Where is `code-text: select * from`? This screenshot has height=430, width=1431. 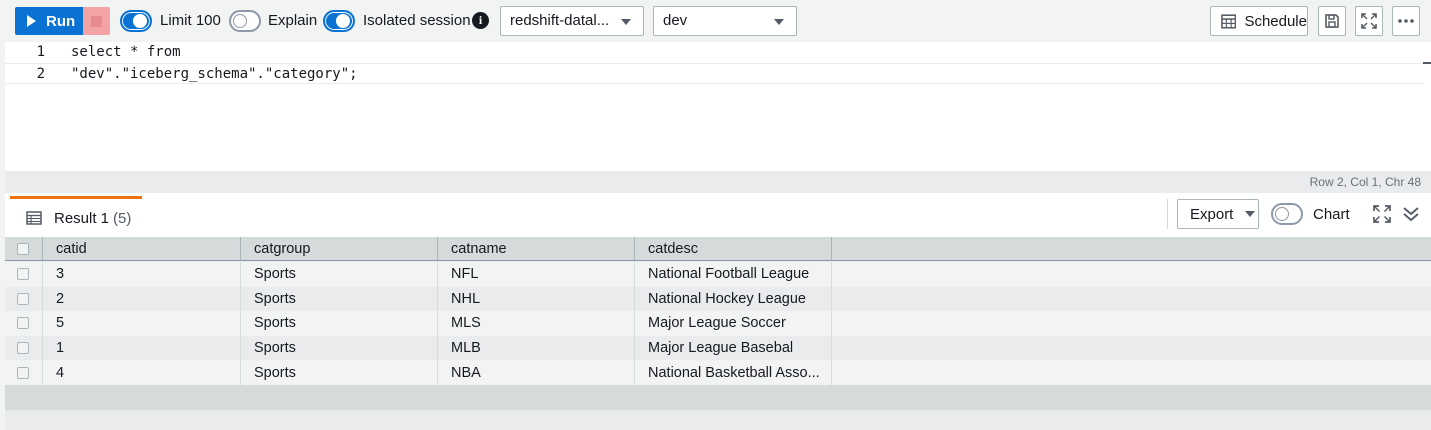
code-text: select * from is located at coordinates (126, 52).